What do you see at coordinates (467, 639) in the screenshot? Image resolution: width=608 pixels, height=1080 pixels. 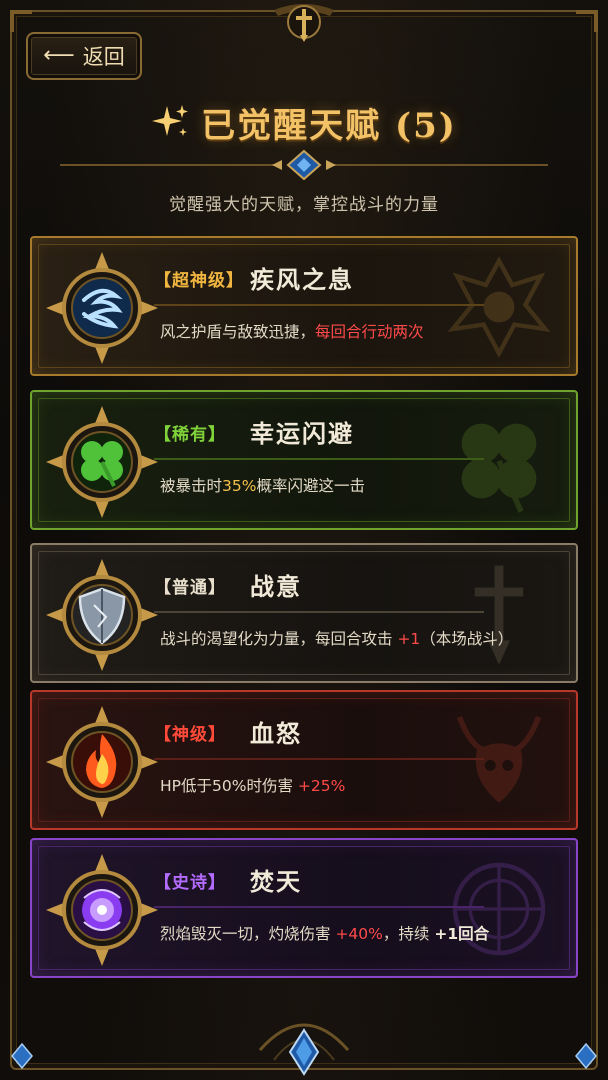 I see `description-text: （本场战斗）` at bounding box center [467, 639].